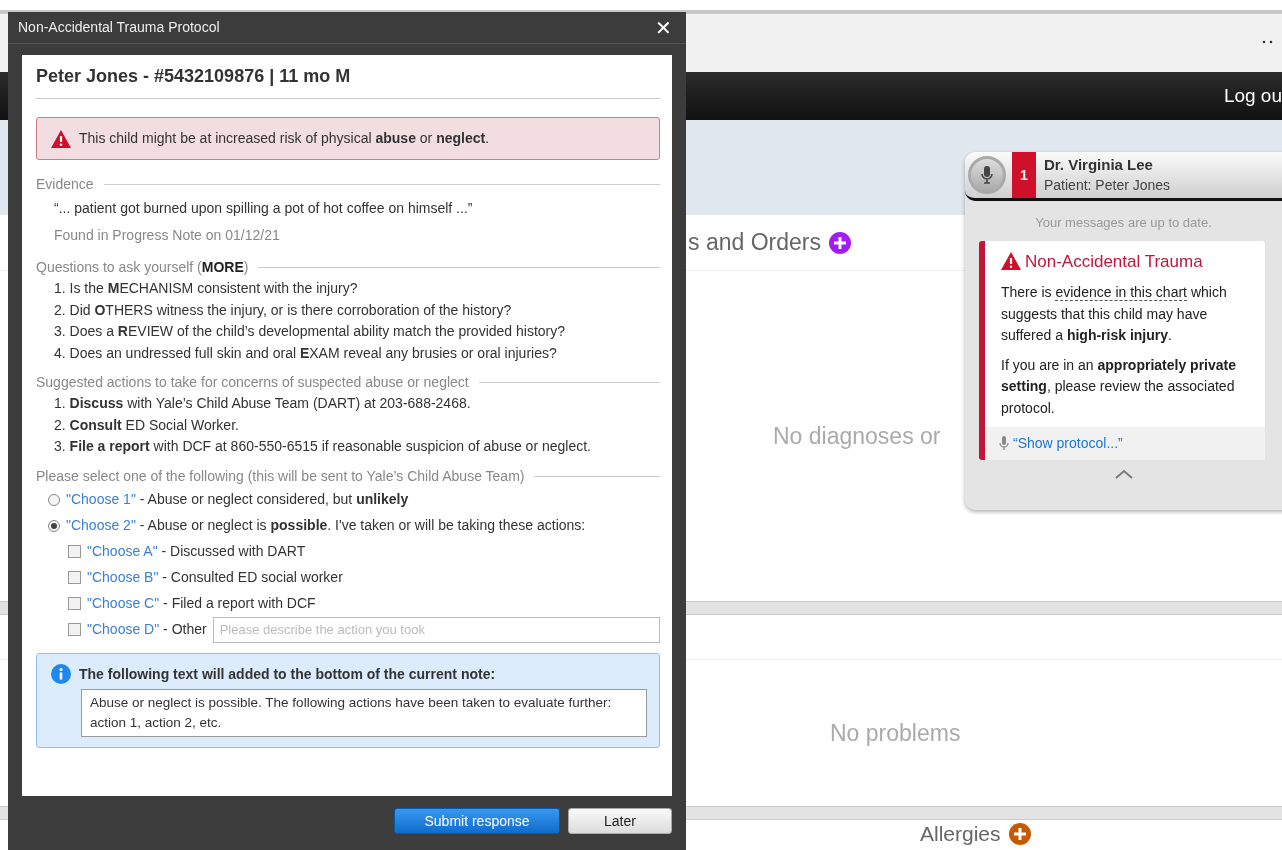 The height and width of the screenshot is (850, 1282). I want to click on option-label: - Abuse or neglect considered, but unlikely, so click(274, 499).